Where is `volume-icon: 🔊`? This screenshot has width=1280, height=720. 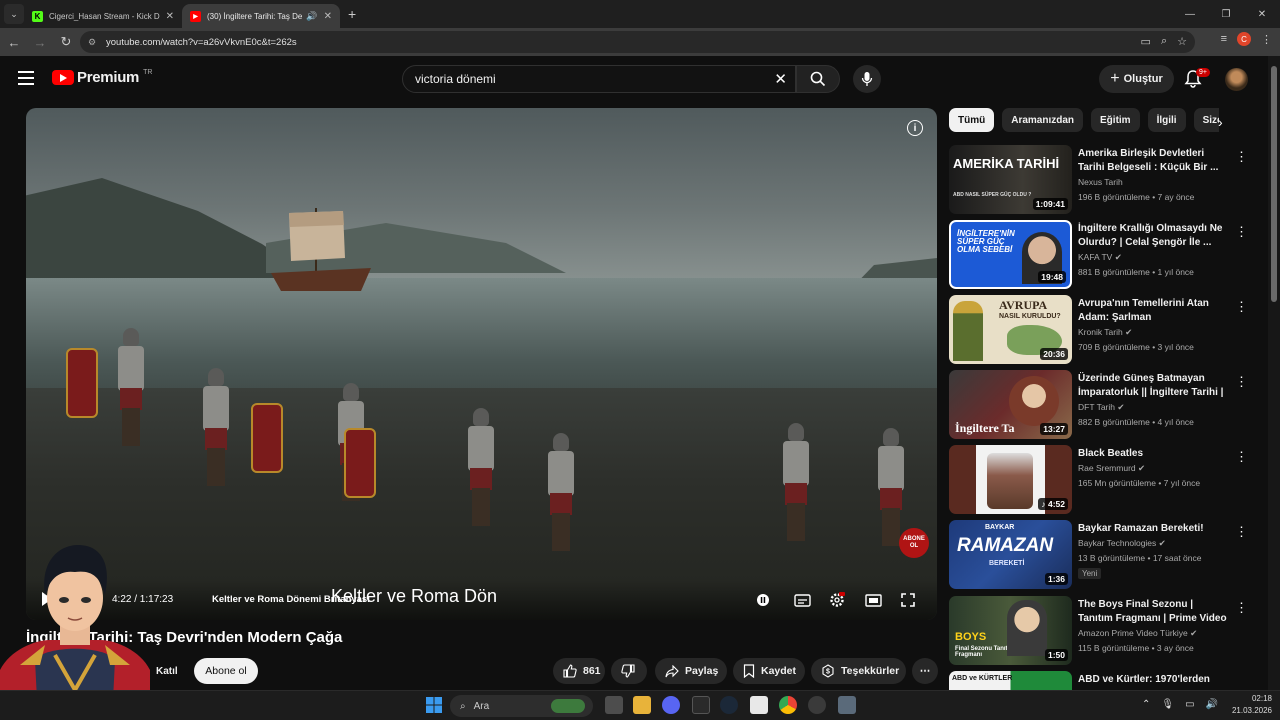
volume-icon: 🔊 is located at coordinates (1212, 704).